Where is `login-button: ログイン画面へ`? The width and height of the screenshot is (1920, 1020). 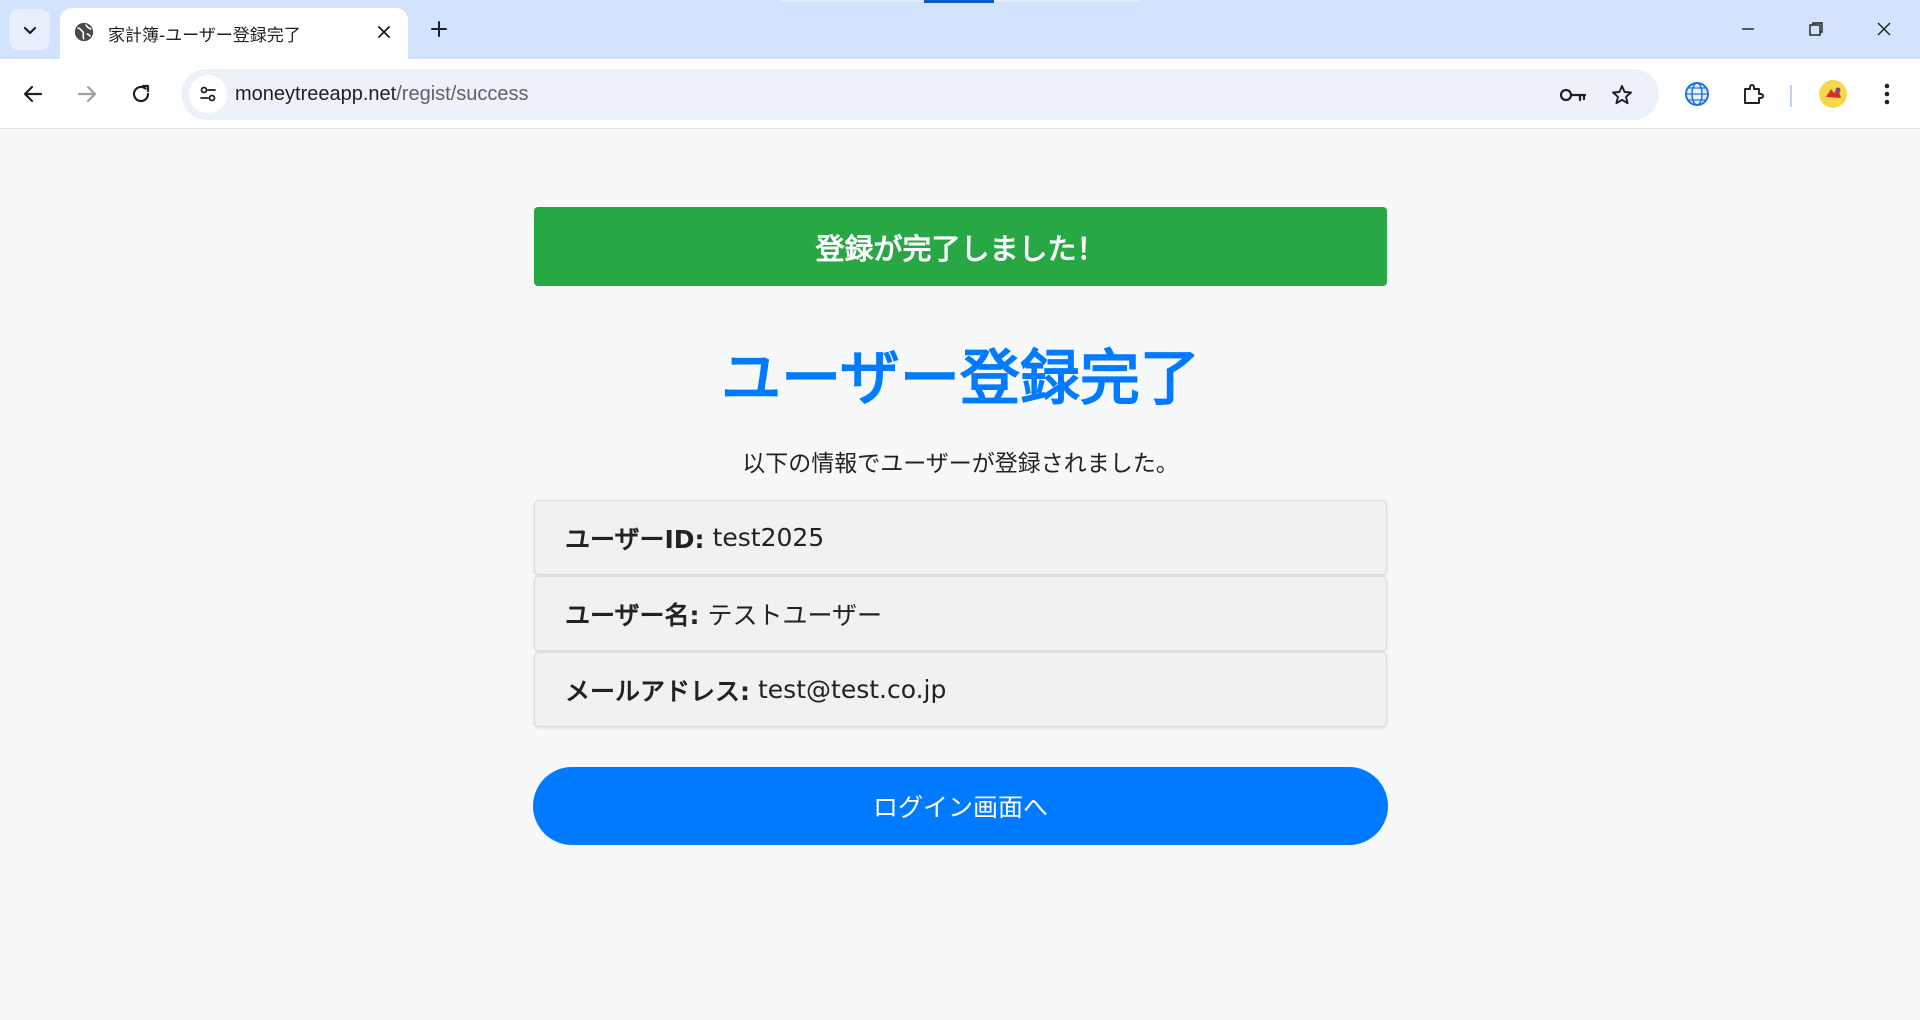
login-button: ログイン画面へ is located at coordinates (960, 806).